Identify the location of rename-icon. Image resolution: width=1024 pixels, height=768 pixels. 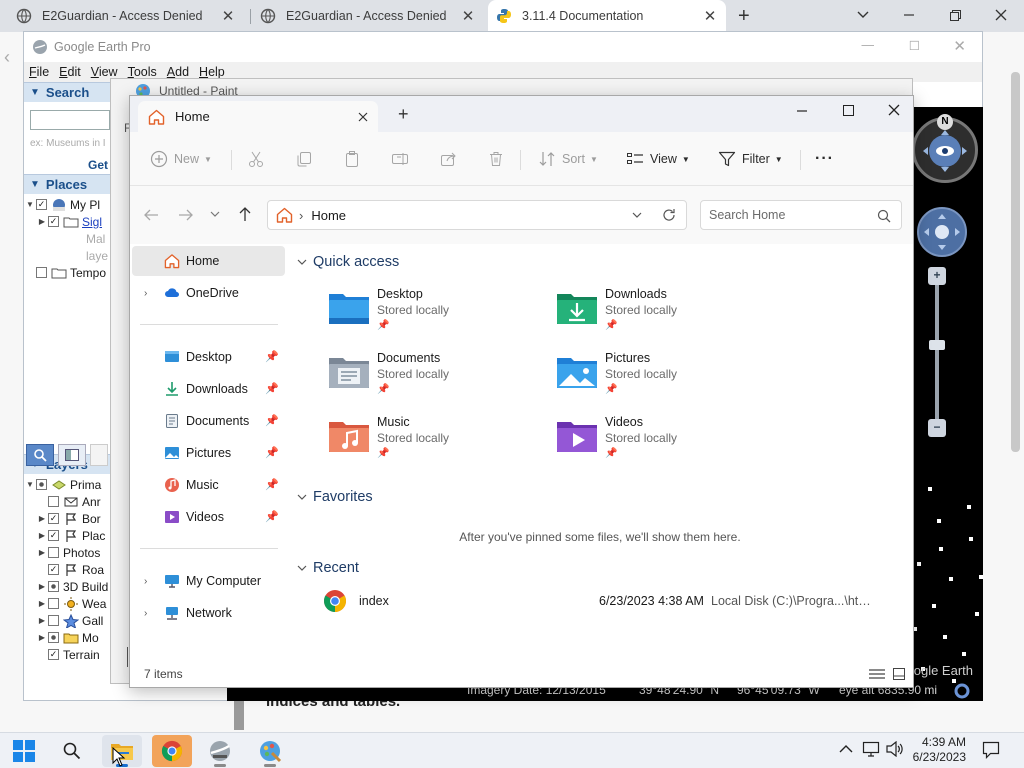
(400, 159).